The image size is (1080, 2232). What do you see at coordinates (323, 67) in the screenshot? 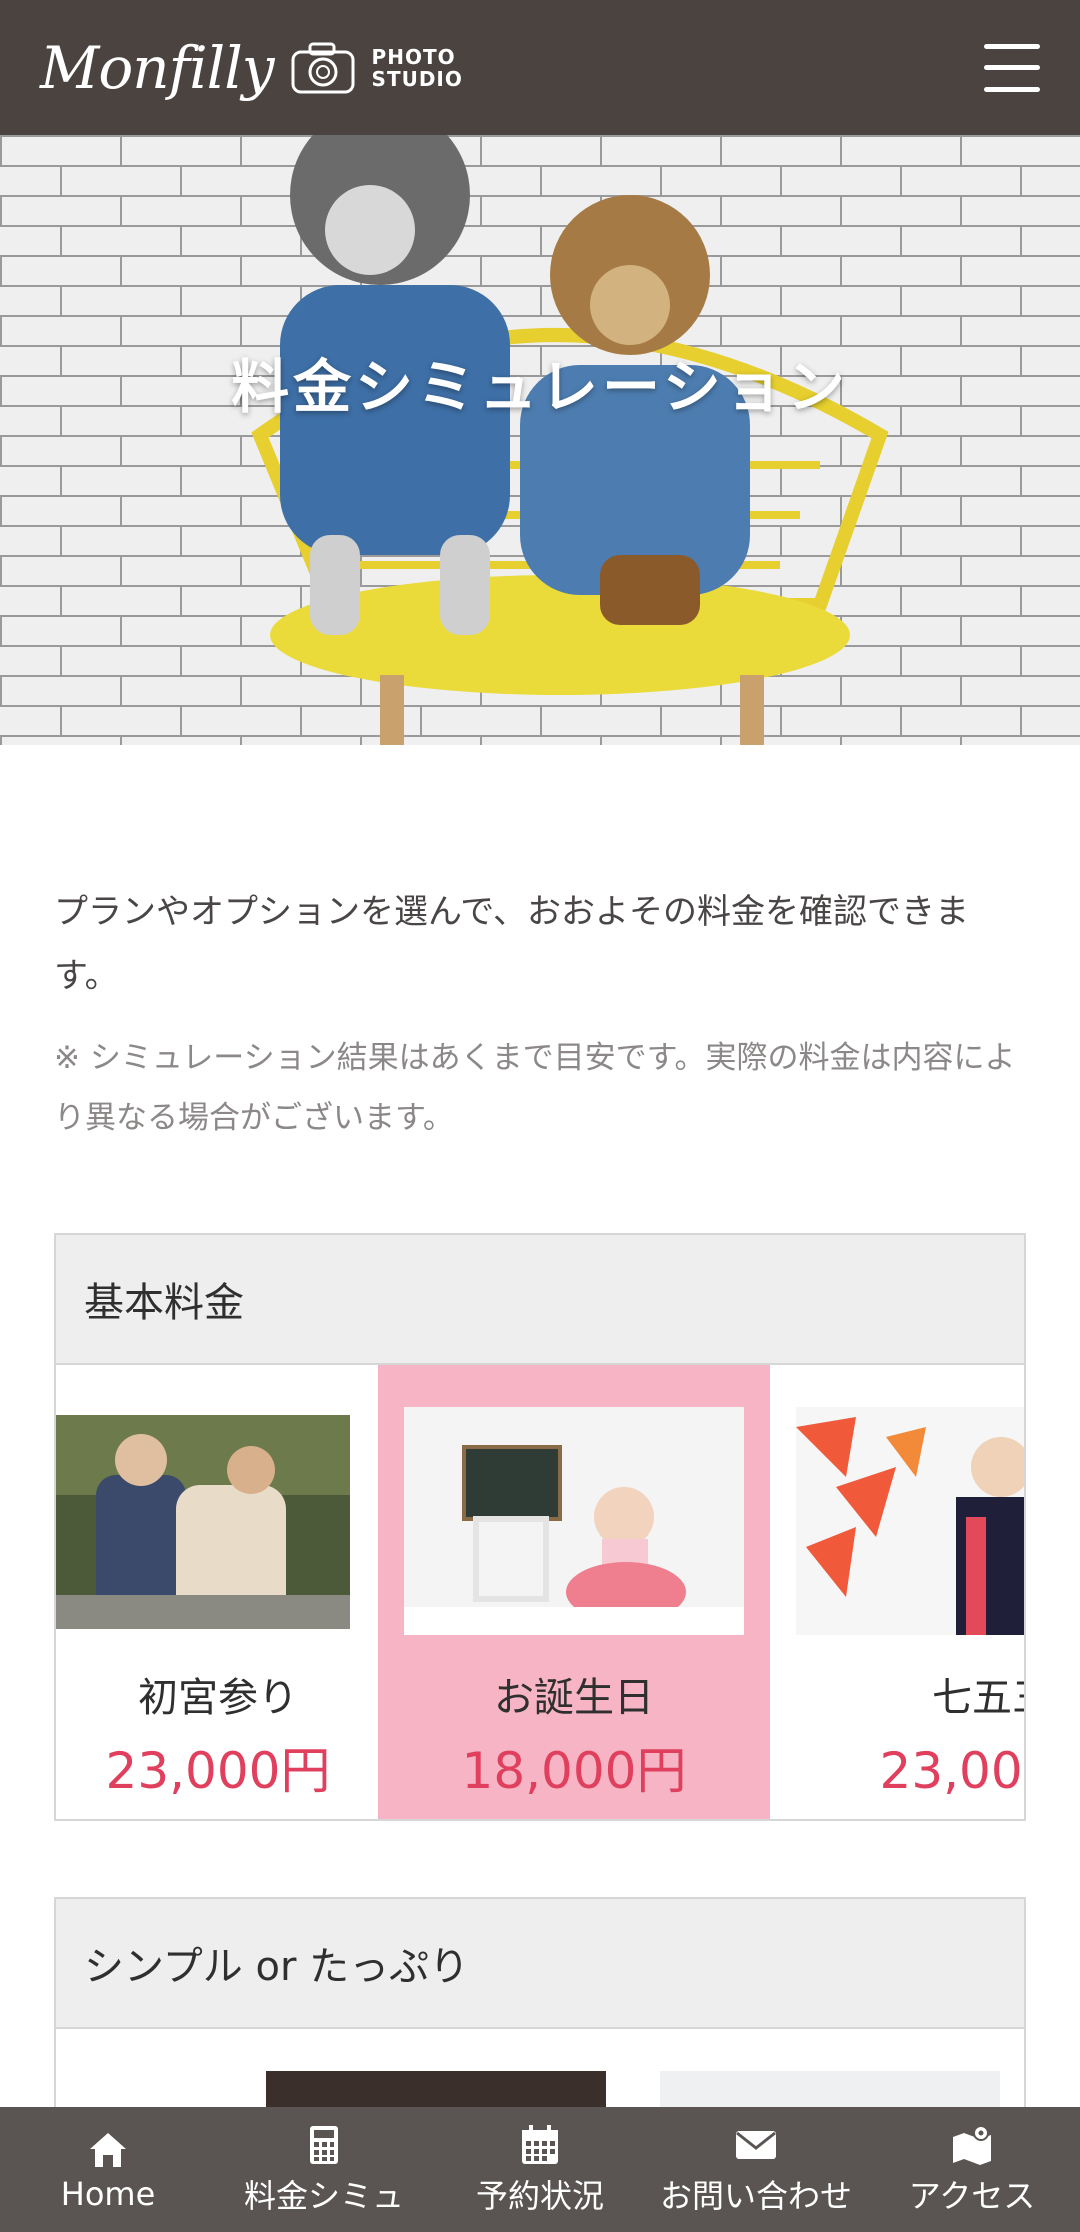
I see `camera-icon` at bounding box center [323, 67].